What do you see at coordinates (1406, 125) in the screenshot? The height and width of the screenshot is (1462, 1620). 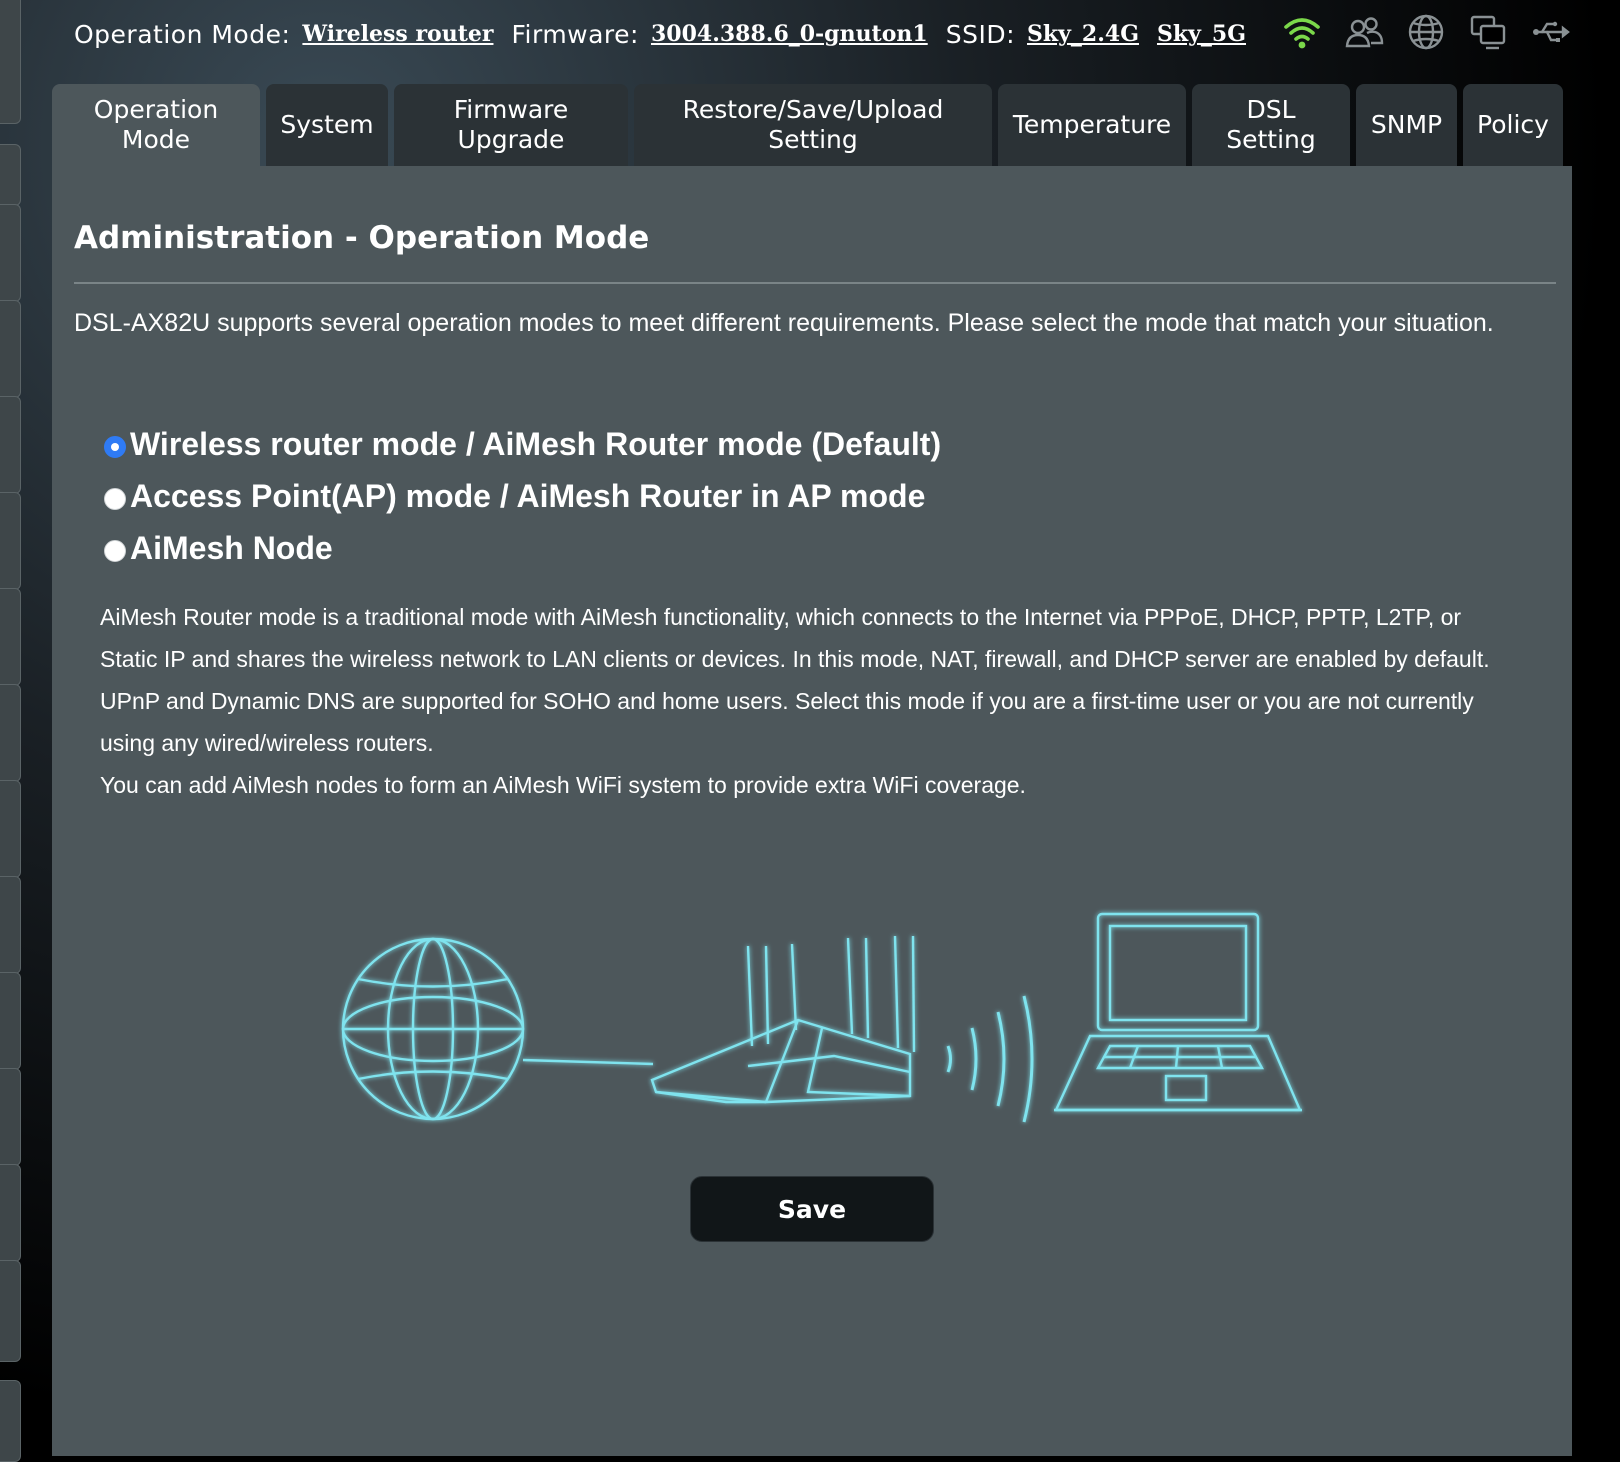 I see `tab-snmp: SNMP` at bounding box center [1406, 125].